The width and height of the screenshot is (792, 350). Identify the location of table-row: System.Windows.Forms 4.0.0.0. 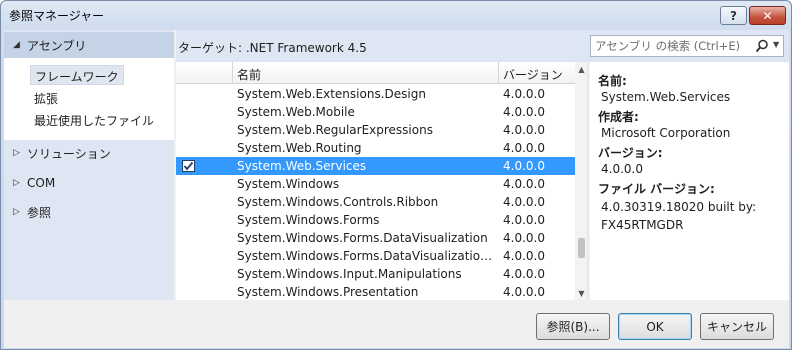
(375, 220).